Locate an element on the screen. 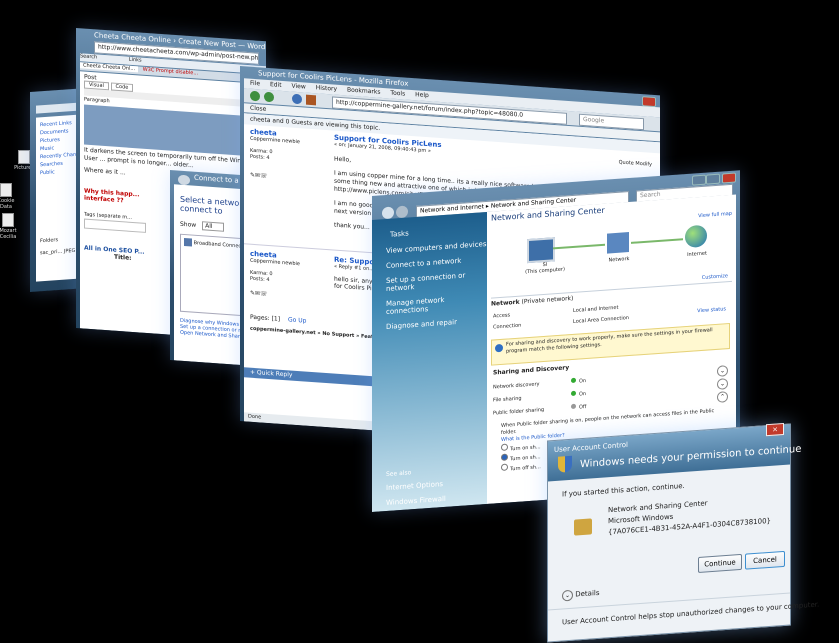  shield-icon is located at coordinates (565, 464).